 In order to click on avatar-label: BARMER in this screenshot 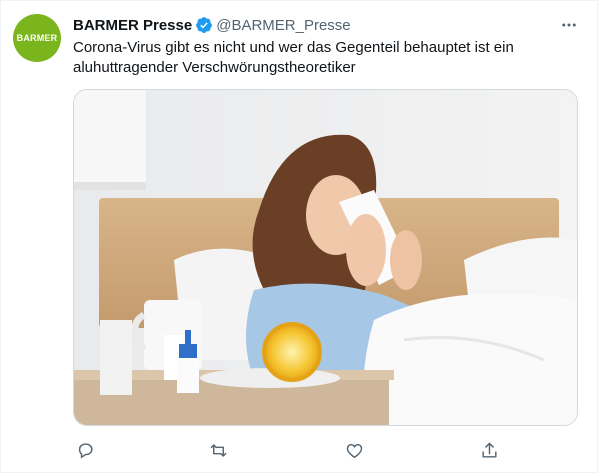, I will do `click(37, 38)`.